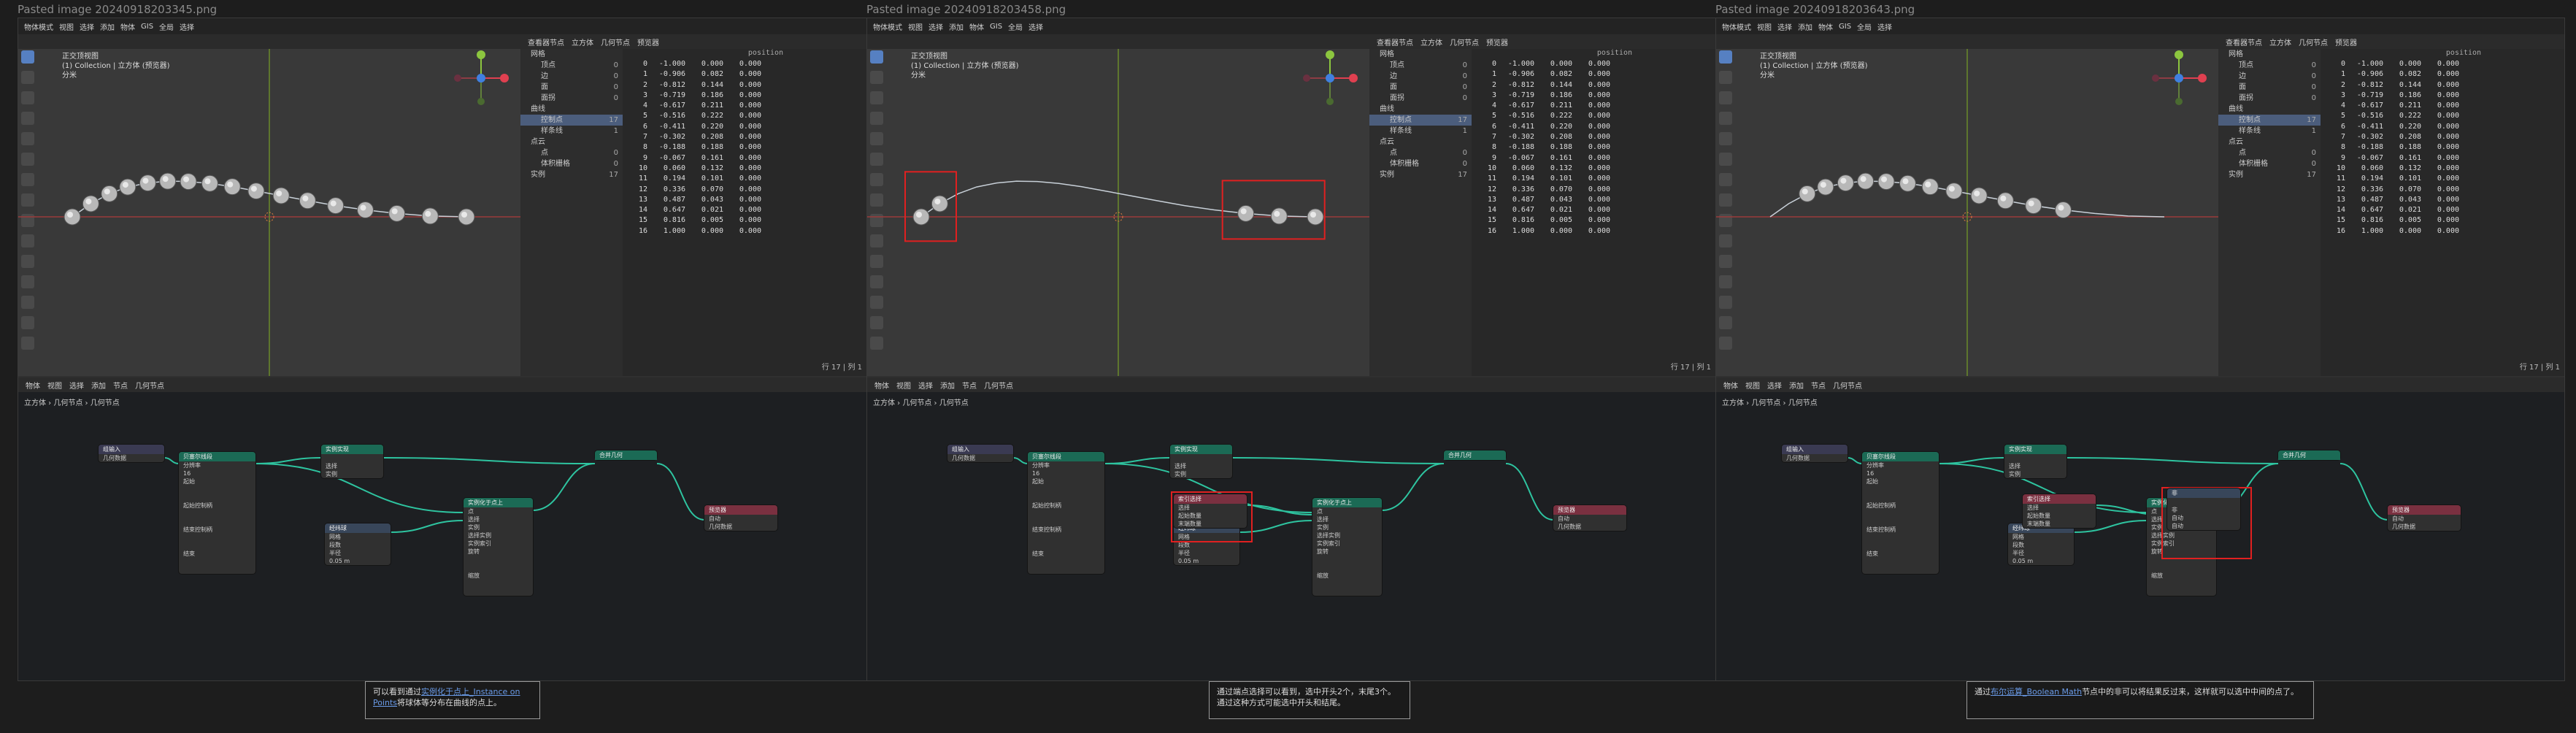  I want to click on caption-link: 布尔运算_Boolean Math, so click(2036, 691).